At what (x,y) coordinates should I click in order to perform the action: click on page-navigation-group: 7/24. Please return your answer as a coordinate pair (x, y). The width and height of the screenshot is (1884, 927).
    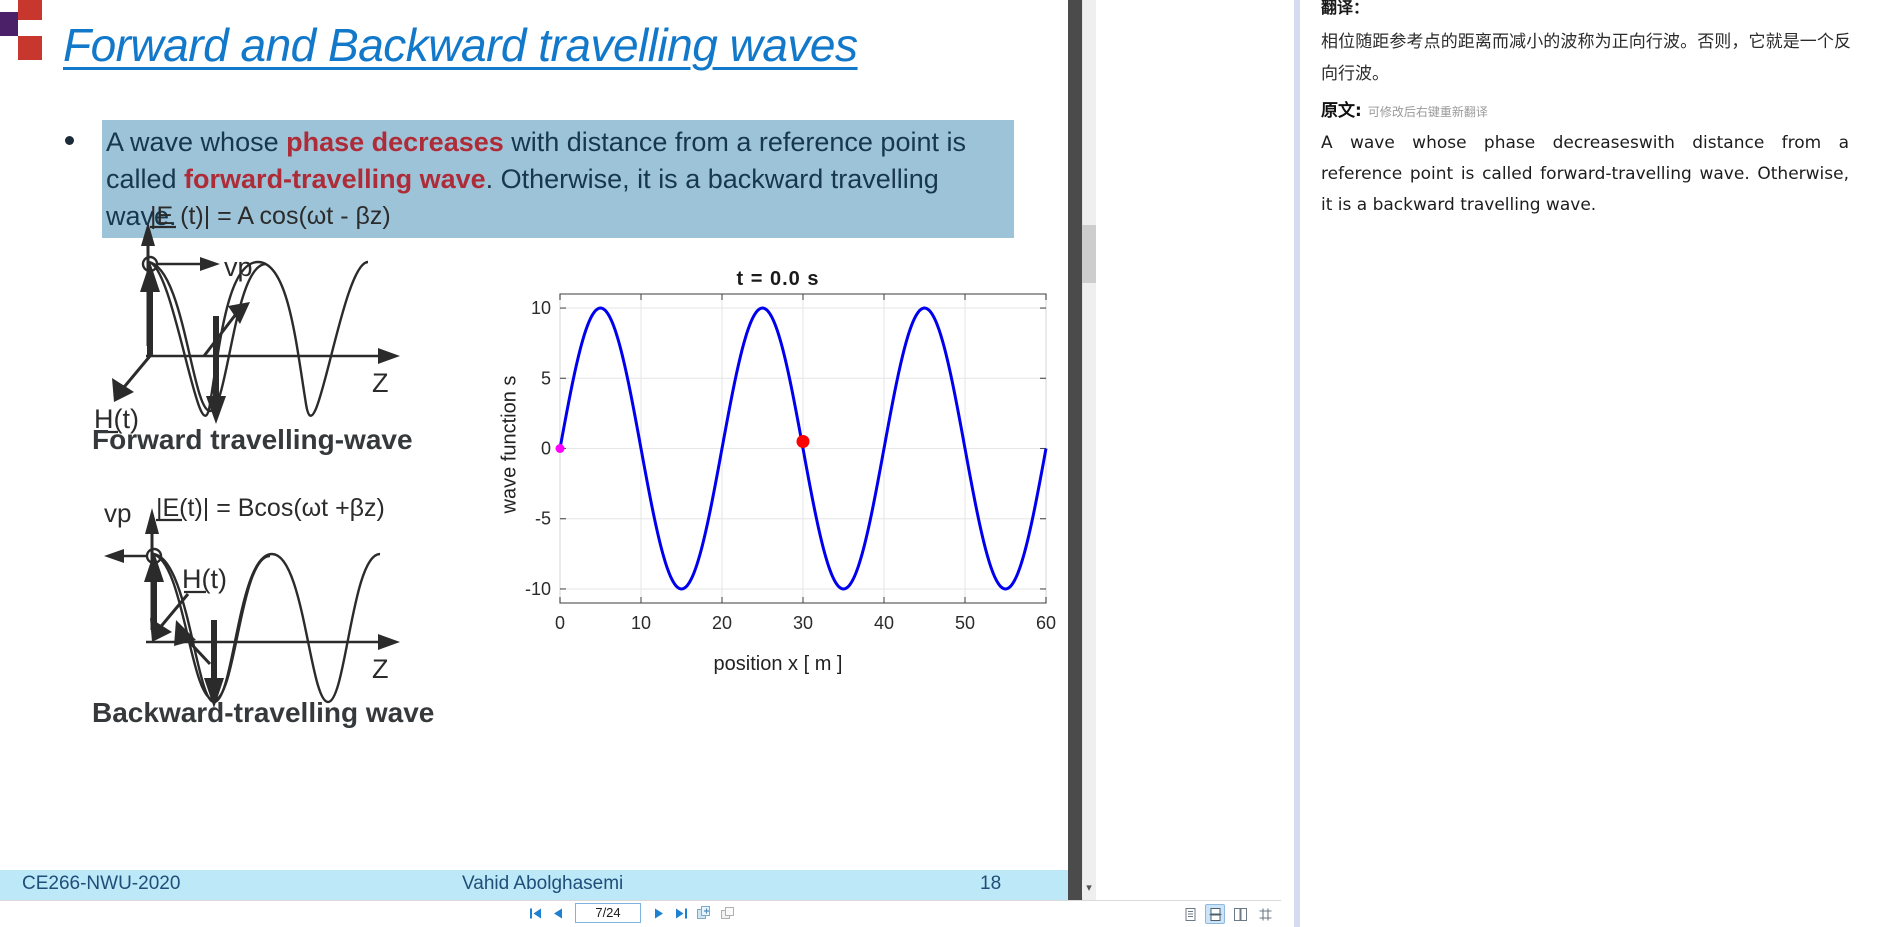
    Looking at the image, I should click on (632, 913).